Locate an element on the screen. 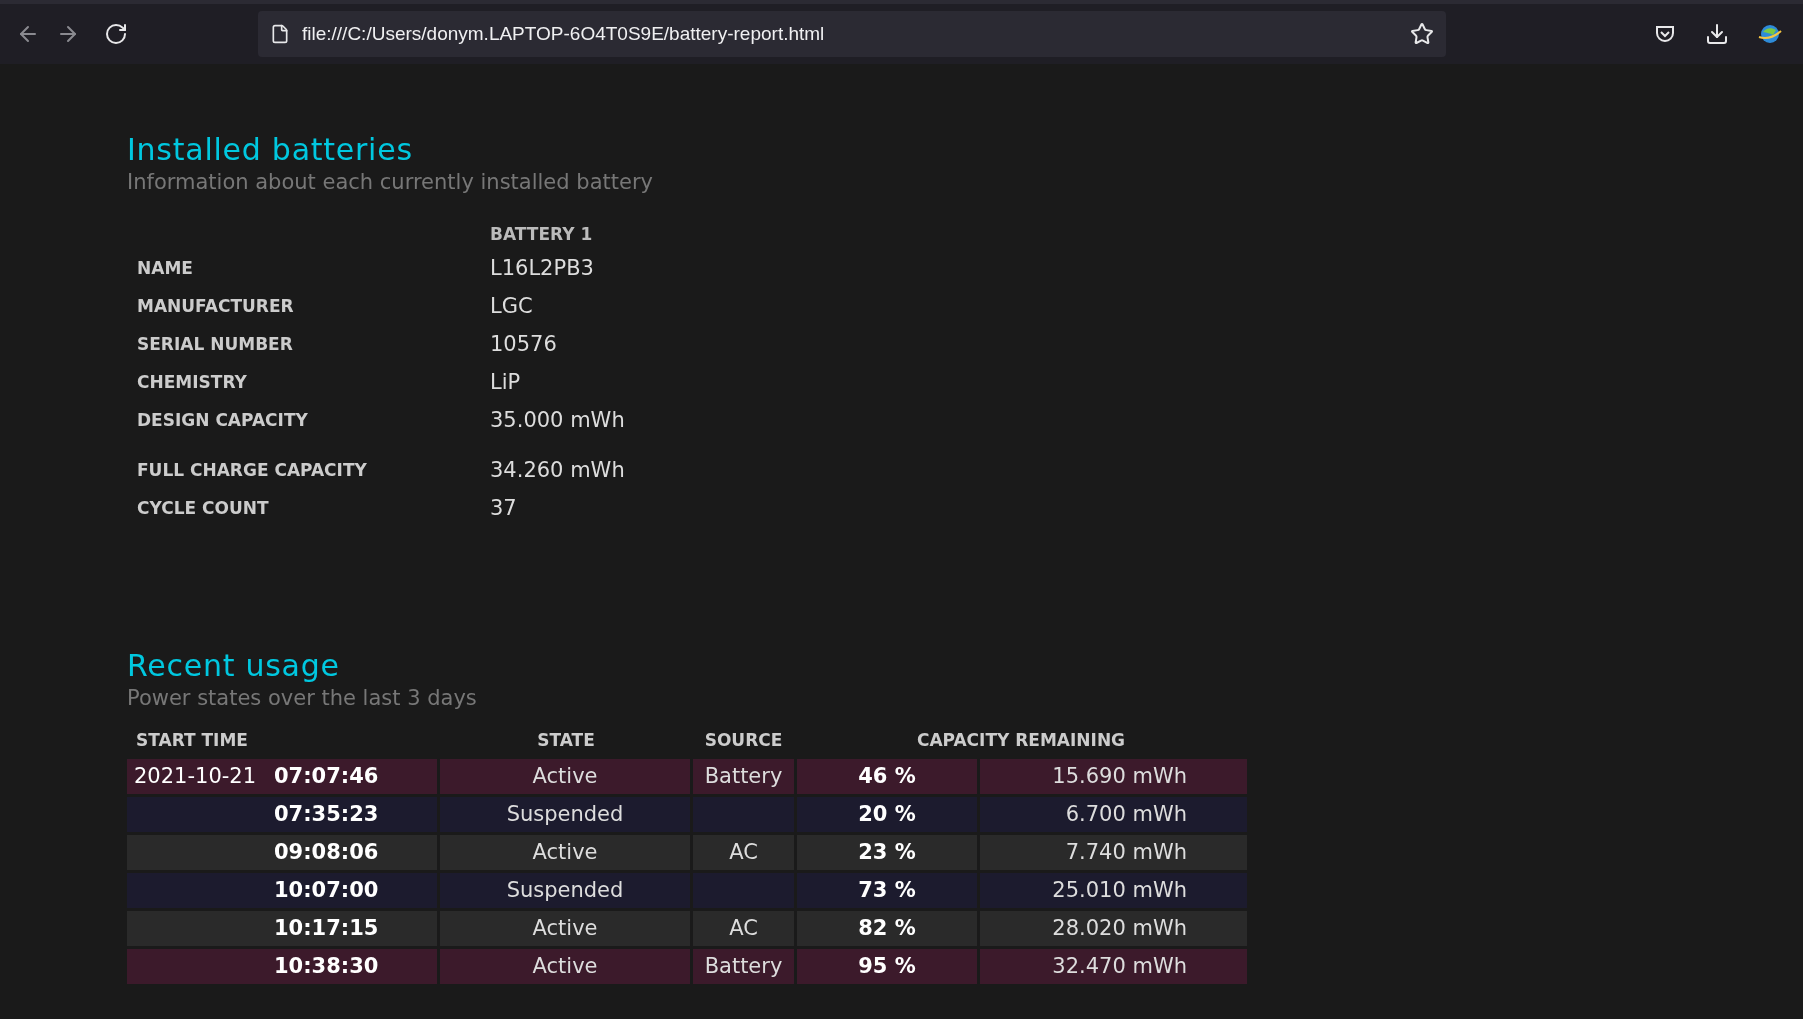  date-text: 2021-10-21 is located at coordinates (196, 776).